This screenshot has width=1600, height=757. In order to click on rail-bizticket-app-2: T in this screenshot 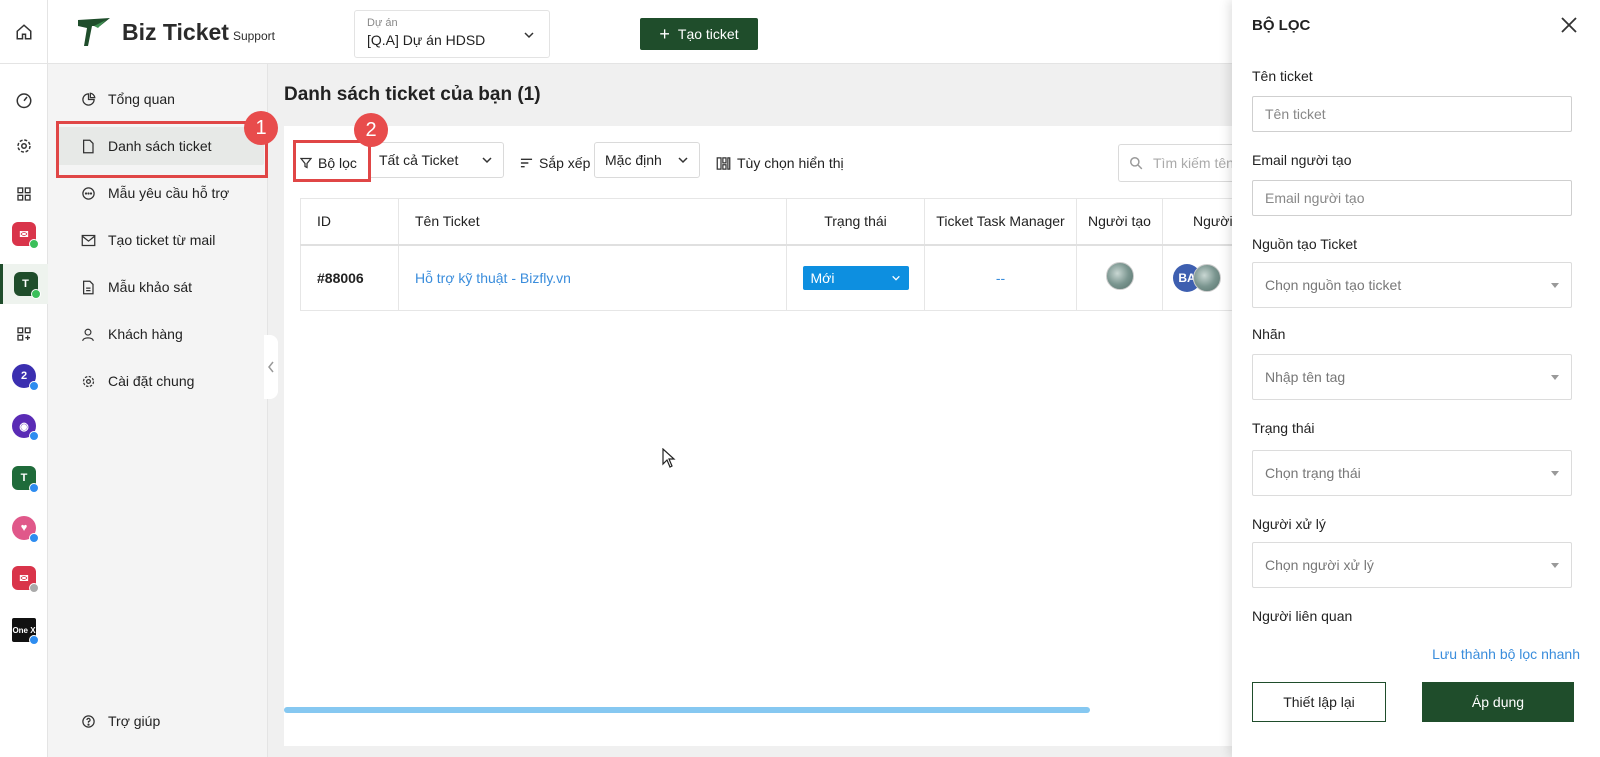, I will do `click(24, 478)`.